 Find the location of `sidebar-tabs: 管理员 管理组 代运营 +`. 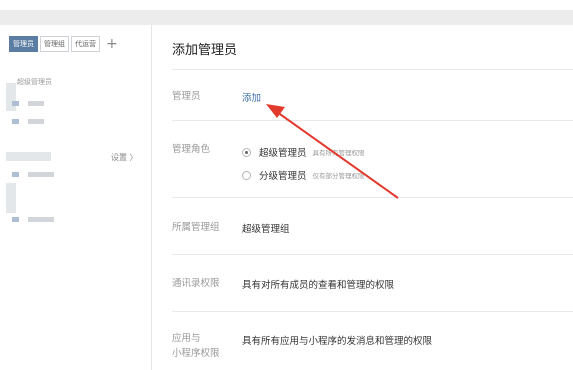

sidebar-tabs: 管理员 管理组 代运营 + is located at coordinates (63, 44).